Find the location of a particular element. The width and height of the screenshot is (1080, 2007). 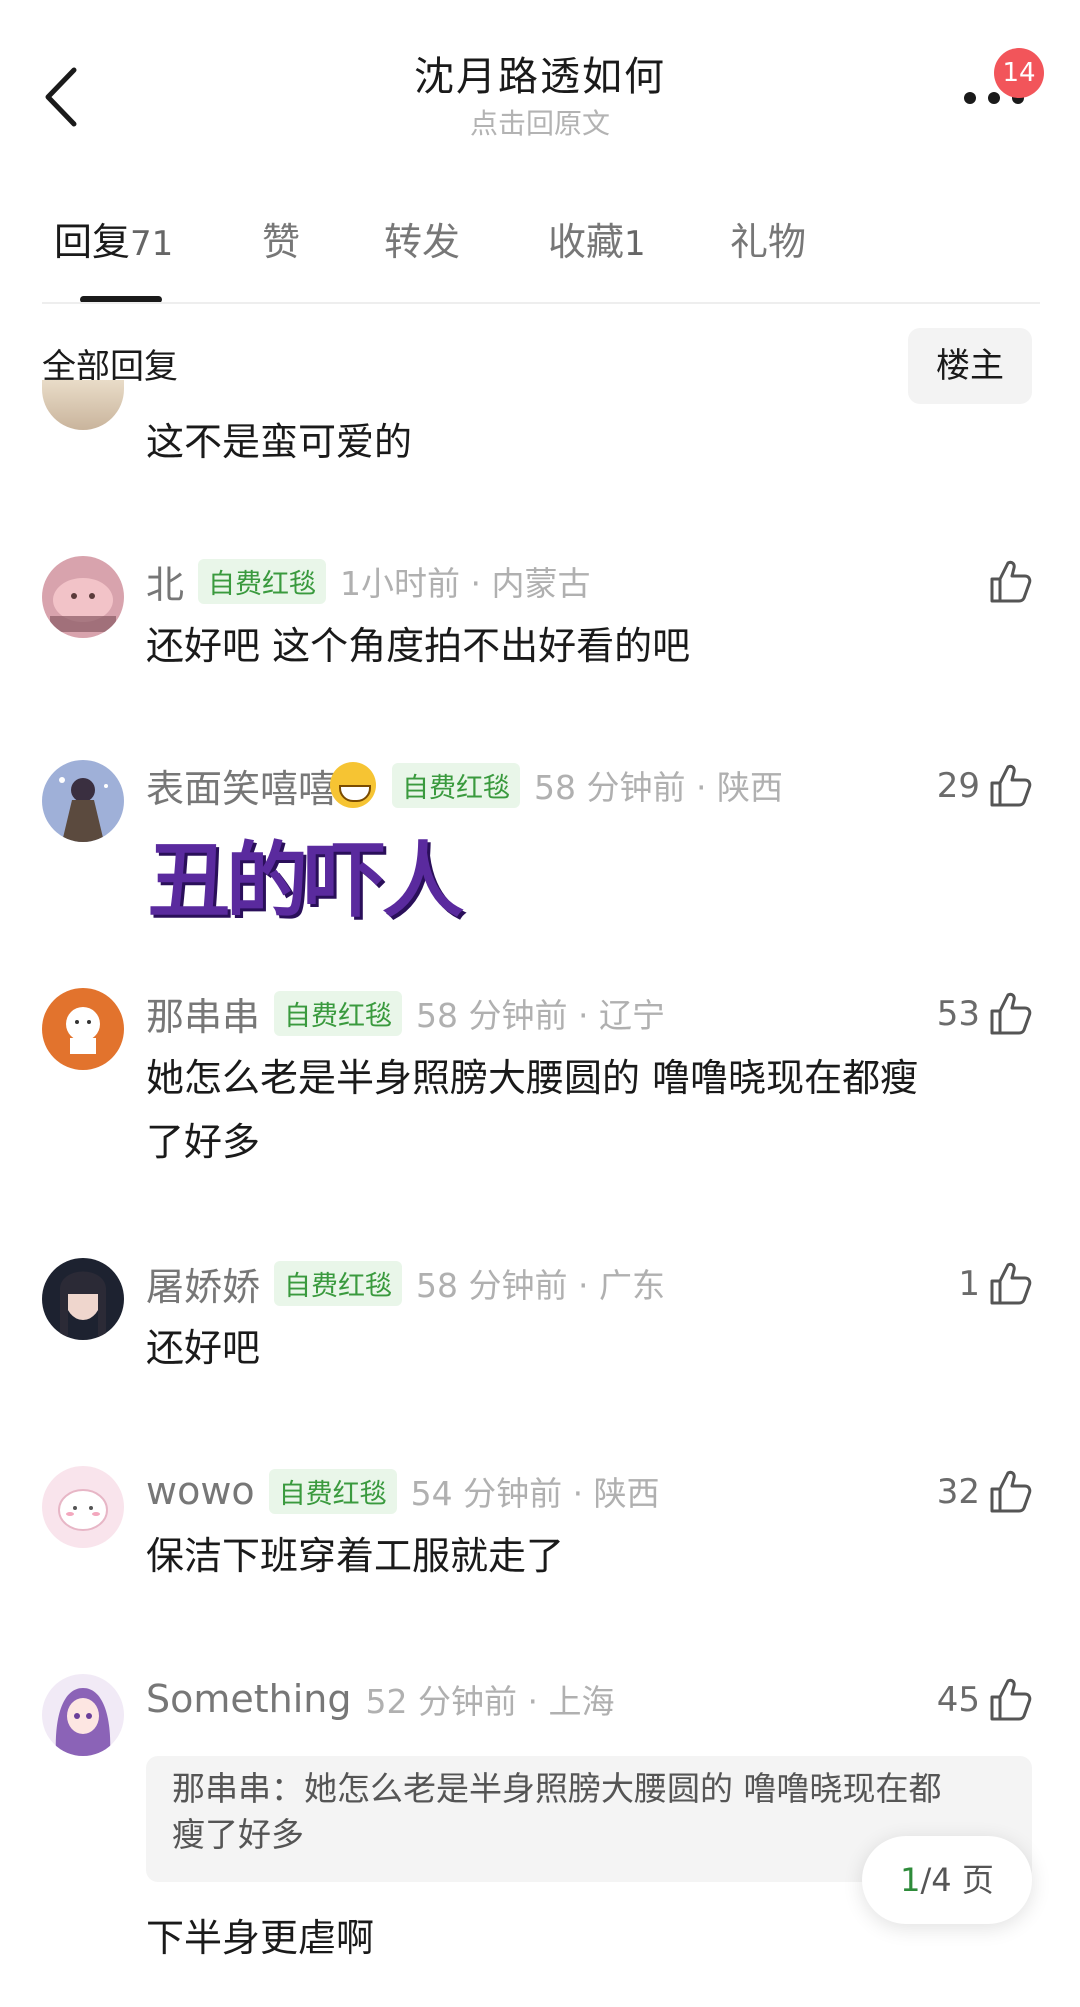

comment-meta: 北 自费红毯 1小时前 · 内蒙古 is located at coordinates (368, 581).